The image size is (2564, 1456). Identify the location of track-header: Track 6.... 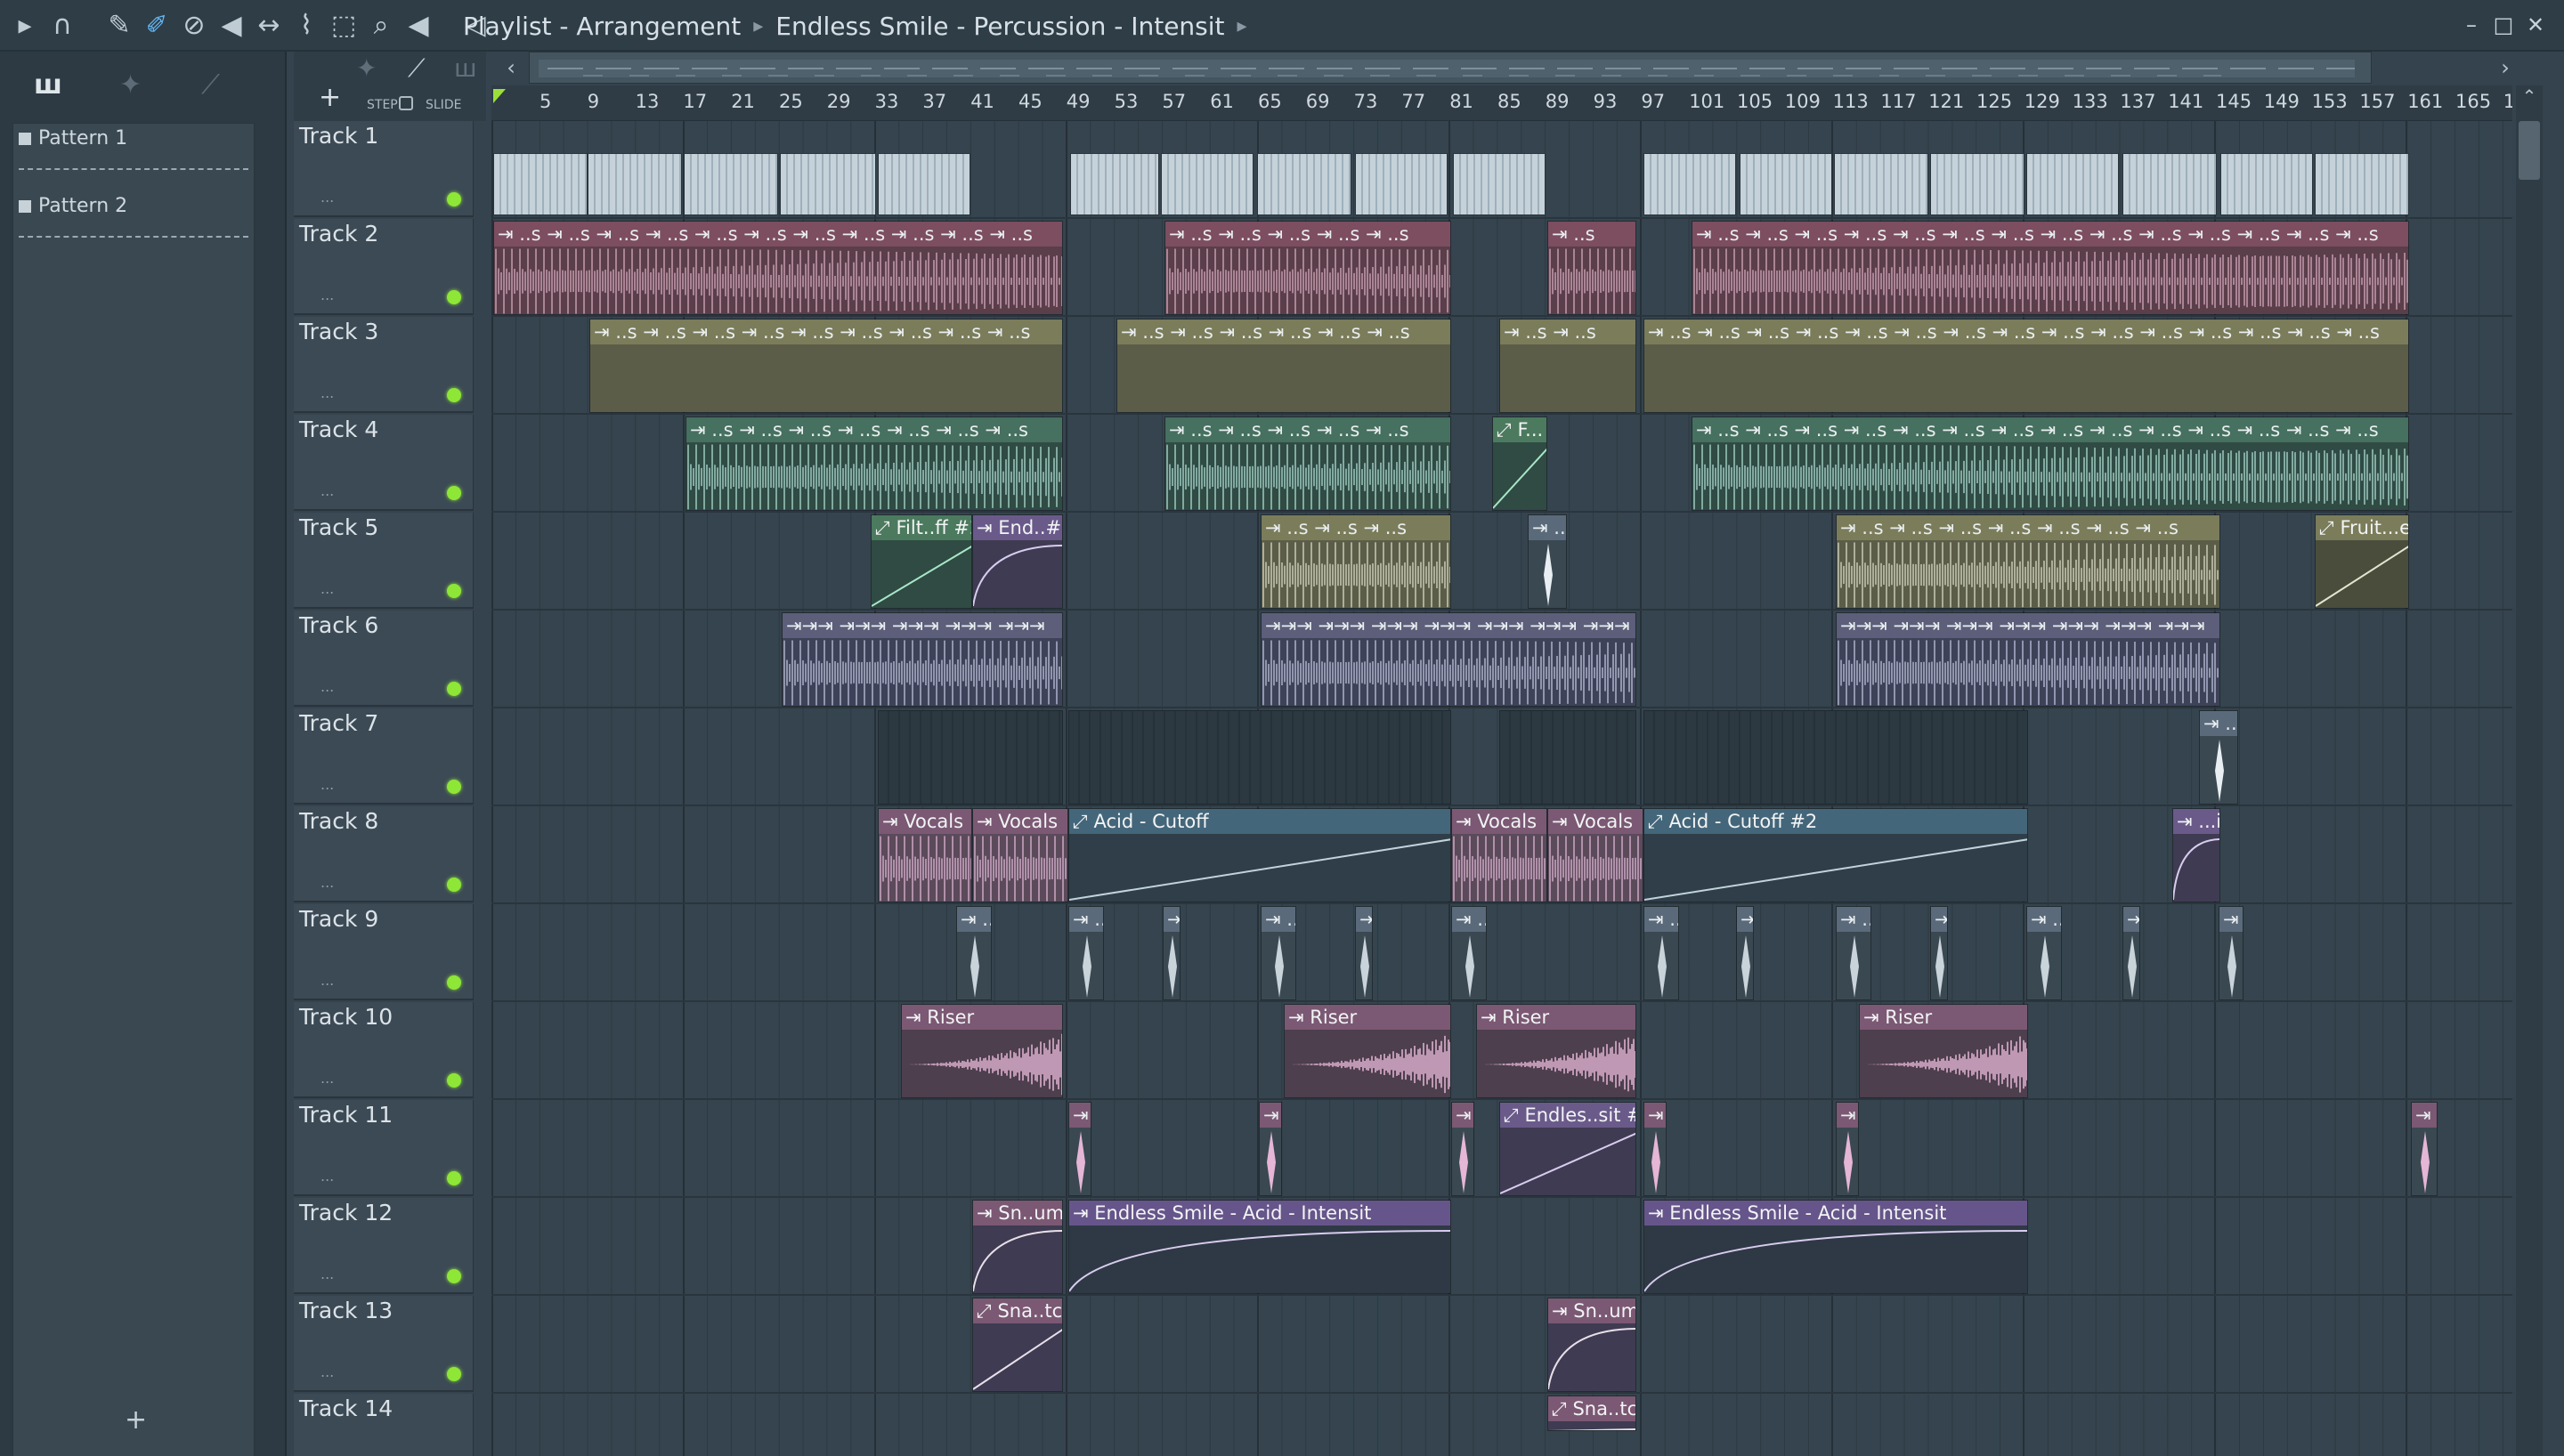
(384, 659).